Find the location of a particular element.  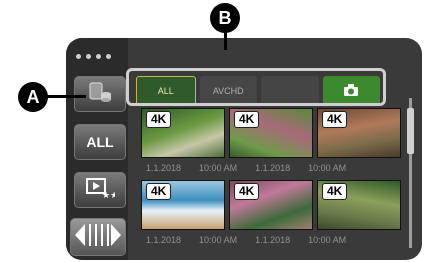

callout-line-a is located at coordinates (66, 96).